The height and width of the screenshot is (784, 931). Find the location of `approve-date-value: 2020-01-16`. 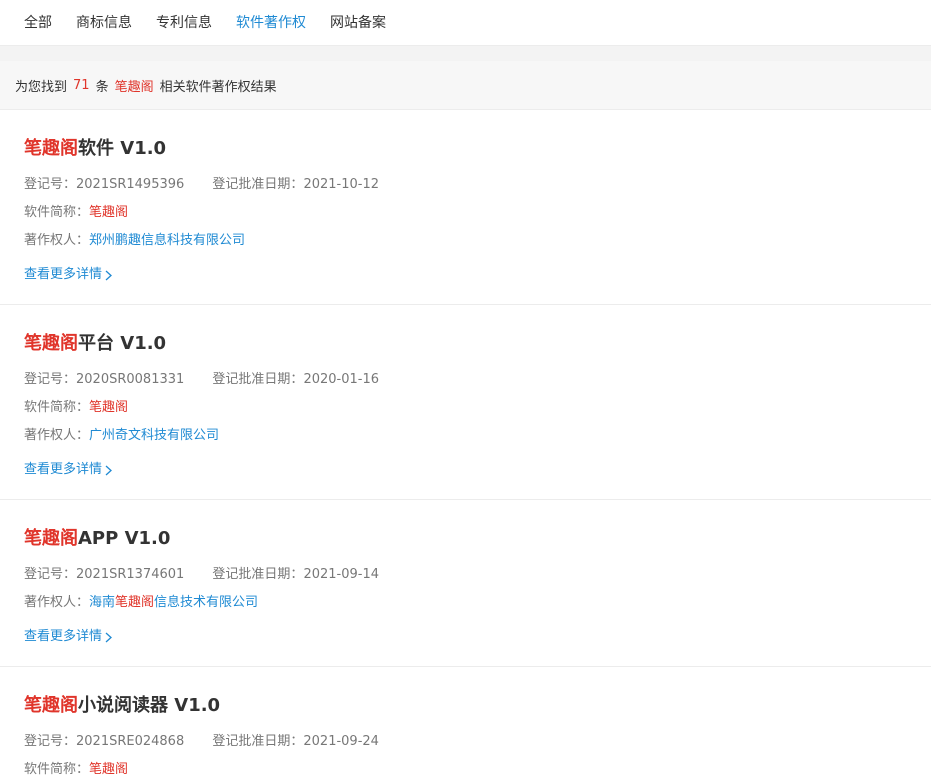

approve-date-value: 2020-01-16 is located at coordinates (341, 379).